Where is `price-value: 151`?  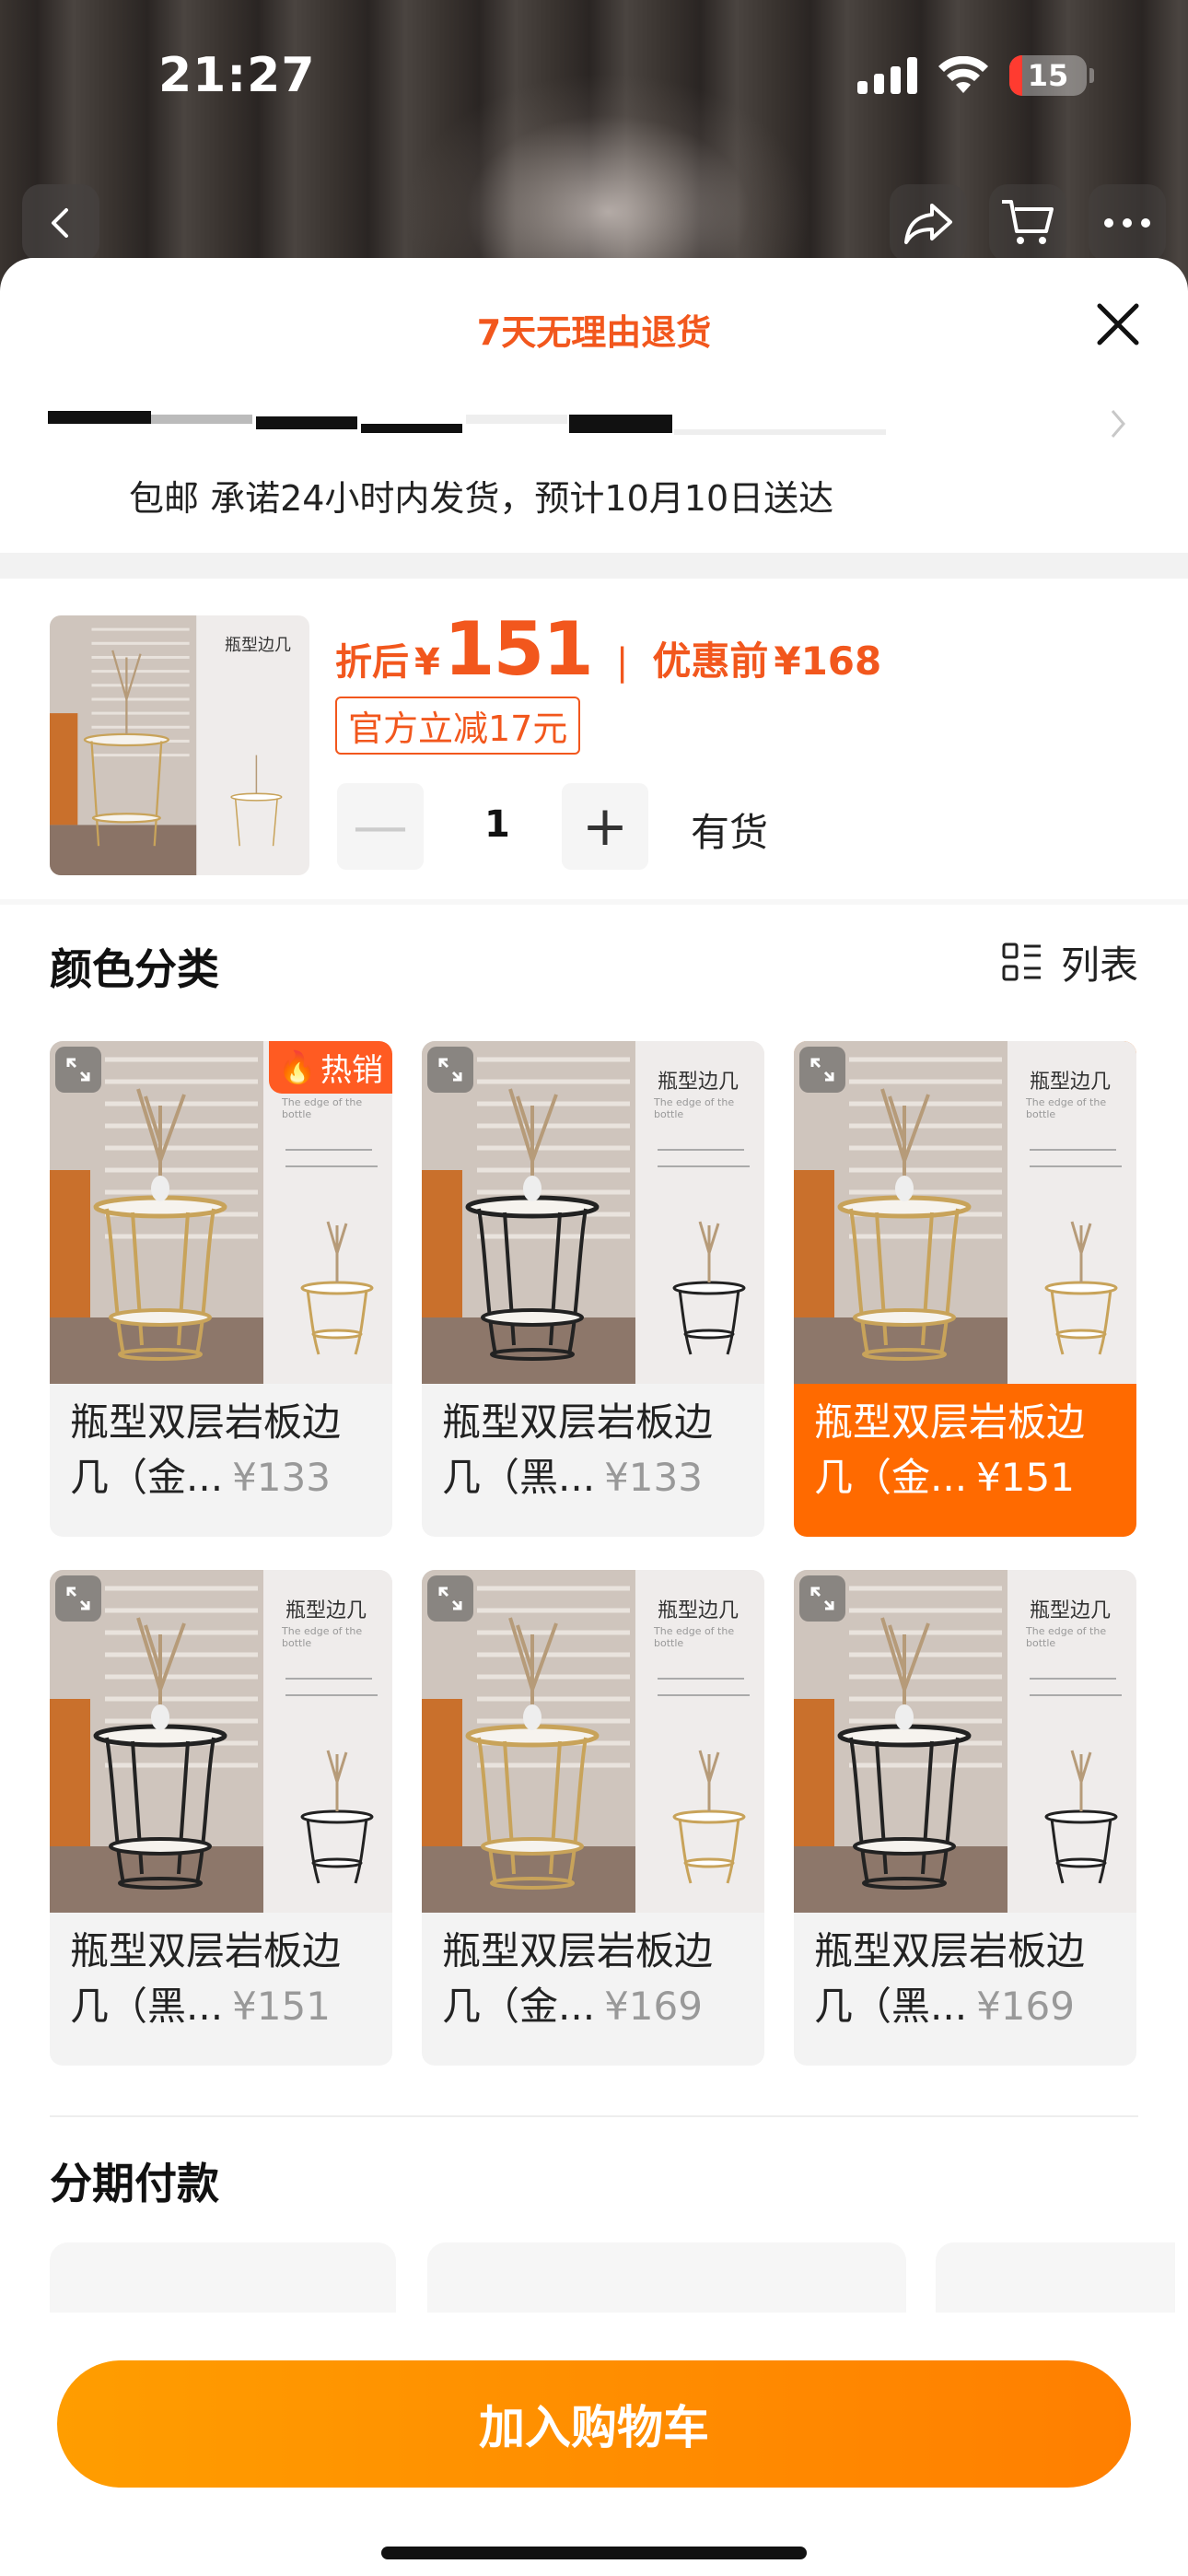
price-value: 151 is located at coordinates (518, 649).